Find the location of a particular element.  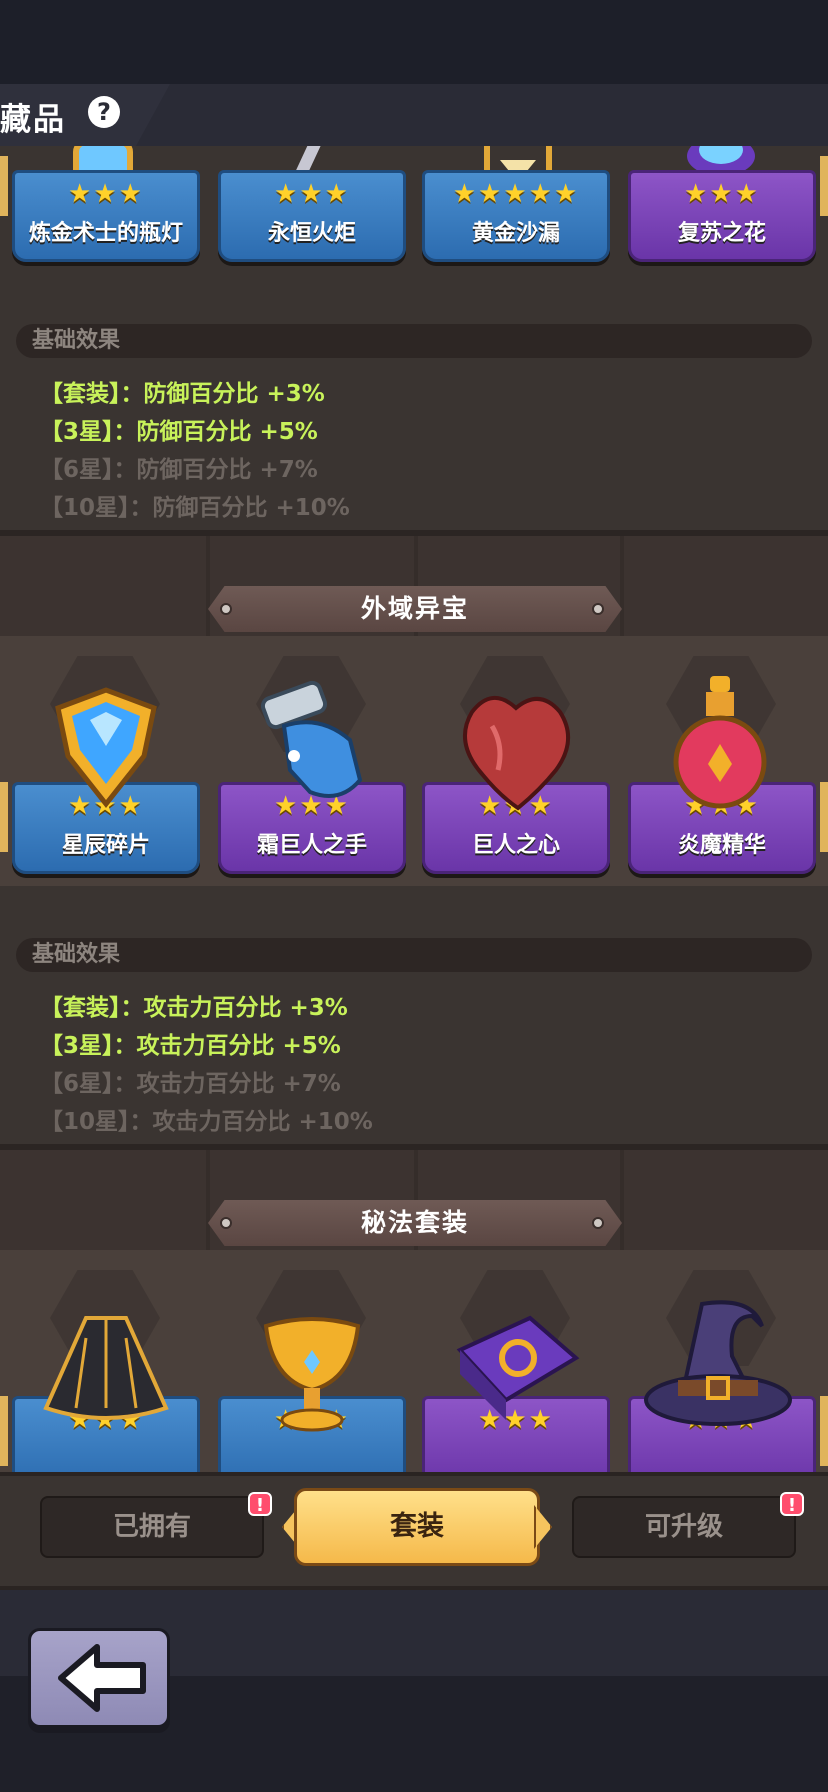

spellbook-icon is located at coordinates (518, 1367).